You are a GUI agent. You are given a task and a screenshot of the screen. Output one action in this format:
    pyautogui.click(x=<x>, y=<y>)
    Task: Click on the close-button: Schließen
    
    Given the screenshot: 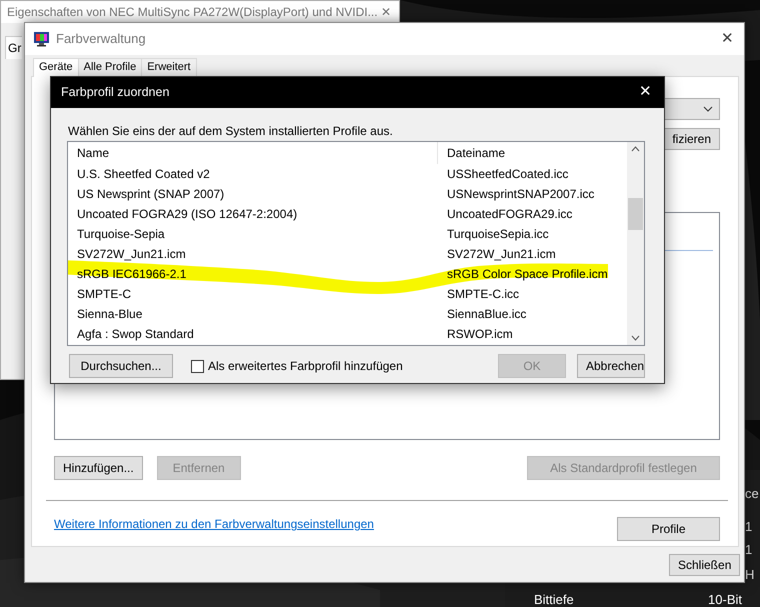 What is the action you would take?
    pyautogui.click(x=704, y=565)
    